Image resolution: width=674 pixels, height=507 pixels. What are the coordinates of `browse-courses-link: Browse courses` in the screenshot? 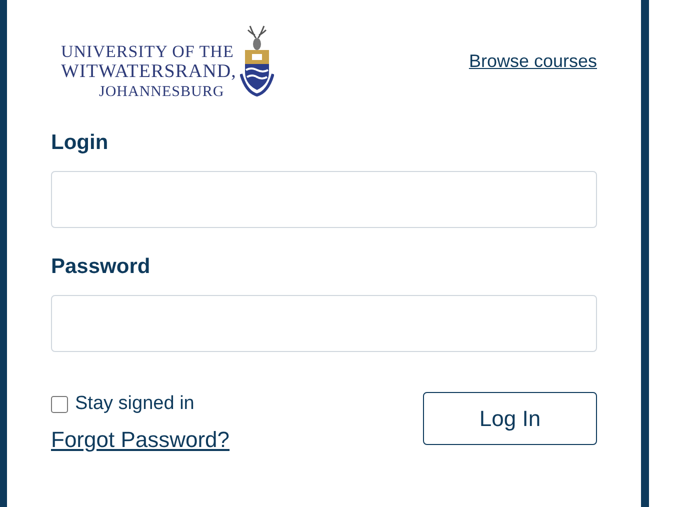 It's located at (532, 61).